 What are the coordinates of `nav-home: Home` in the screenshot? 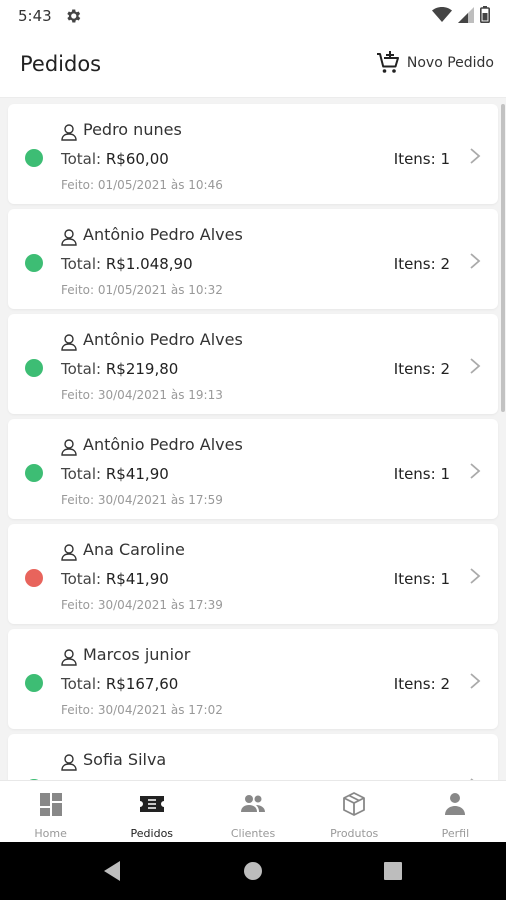 It's located at (50, 811).